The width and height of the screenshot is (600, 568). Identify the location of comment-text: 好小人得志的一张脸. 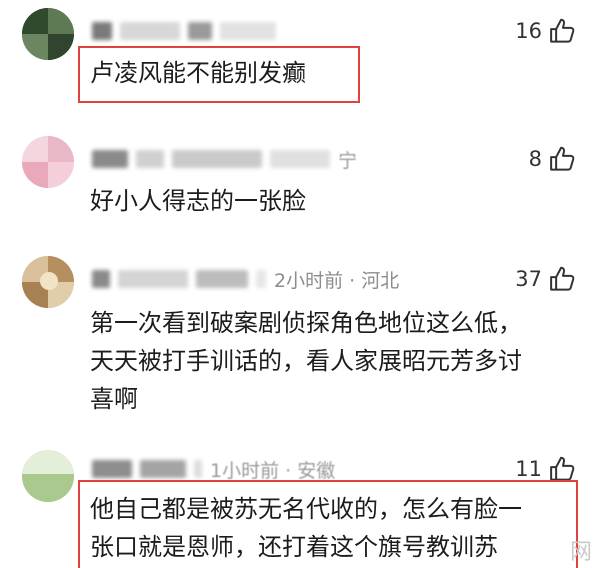
(198, 201).